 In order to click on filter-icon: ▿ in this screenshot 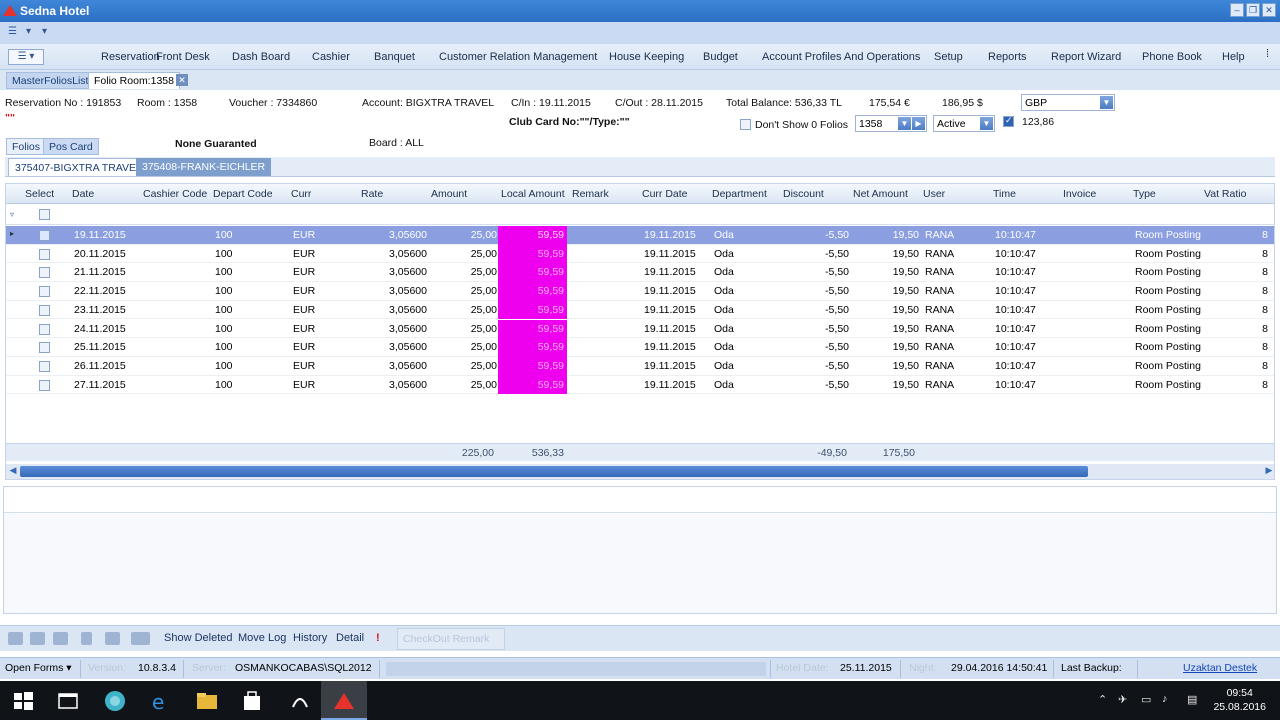, I will do `click(12, 214)`.